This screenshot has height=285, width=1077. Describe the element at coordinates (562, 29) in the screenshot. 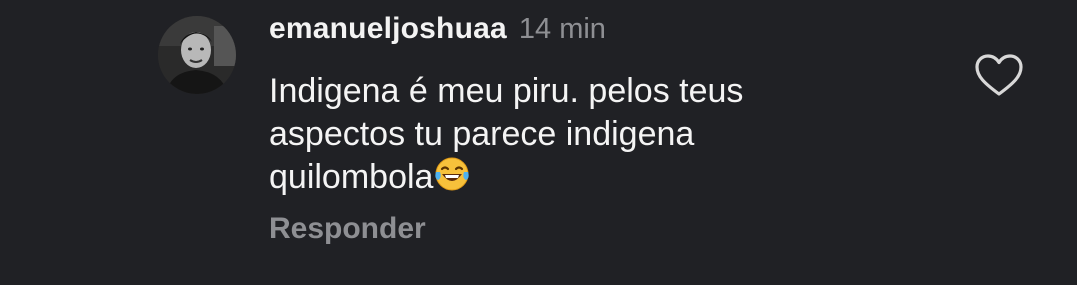

I see `timestamp: 14 min` at that location.